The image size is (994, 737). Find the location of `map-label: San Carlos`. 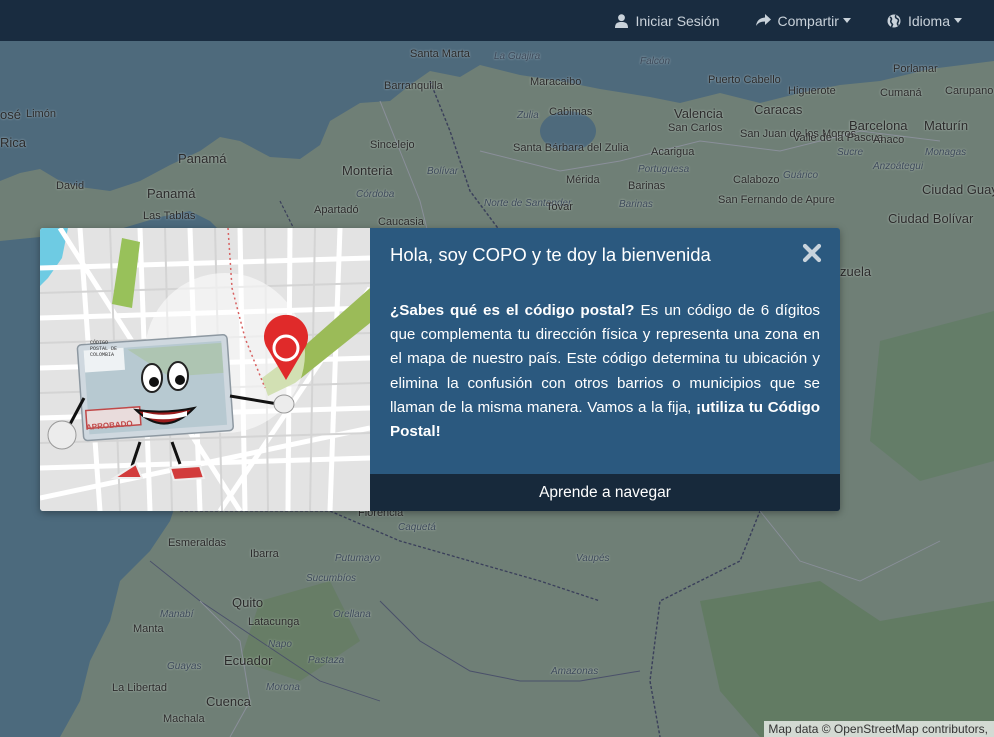

map-label: San Carlos is located at coordinates (695, 128).